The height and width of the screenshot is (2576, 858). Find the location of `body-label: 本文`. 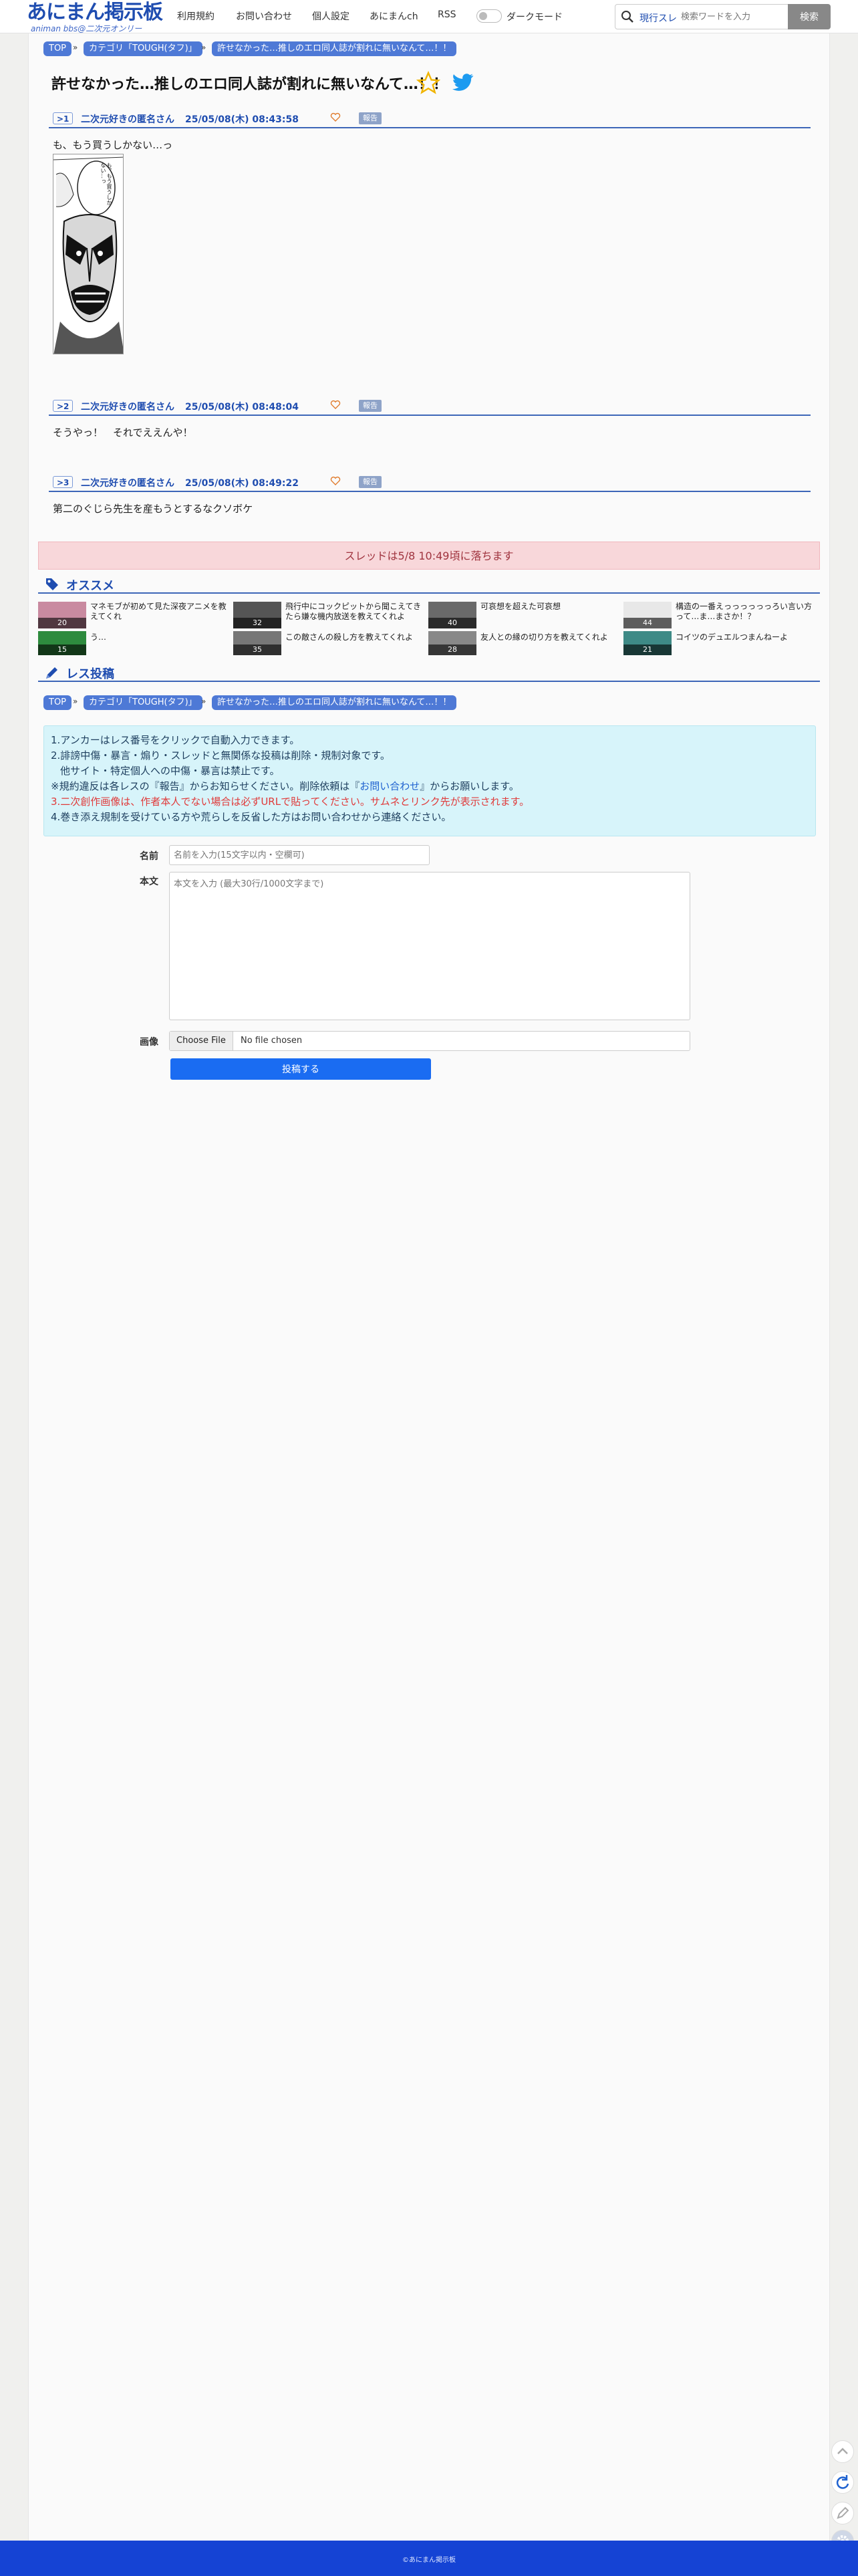

body-label: 本文 is located at coordinates (149, 881).